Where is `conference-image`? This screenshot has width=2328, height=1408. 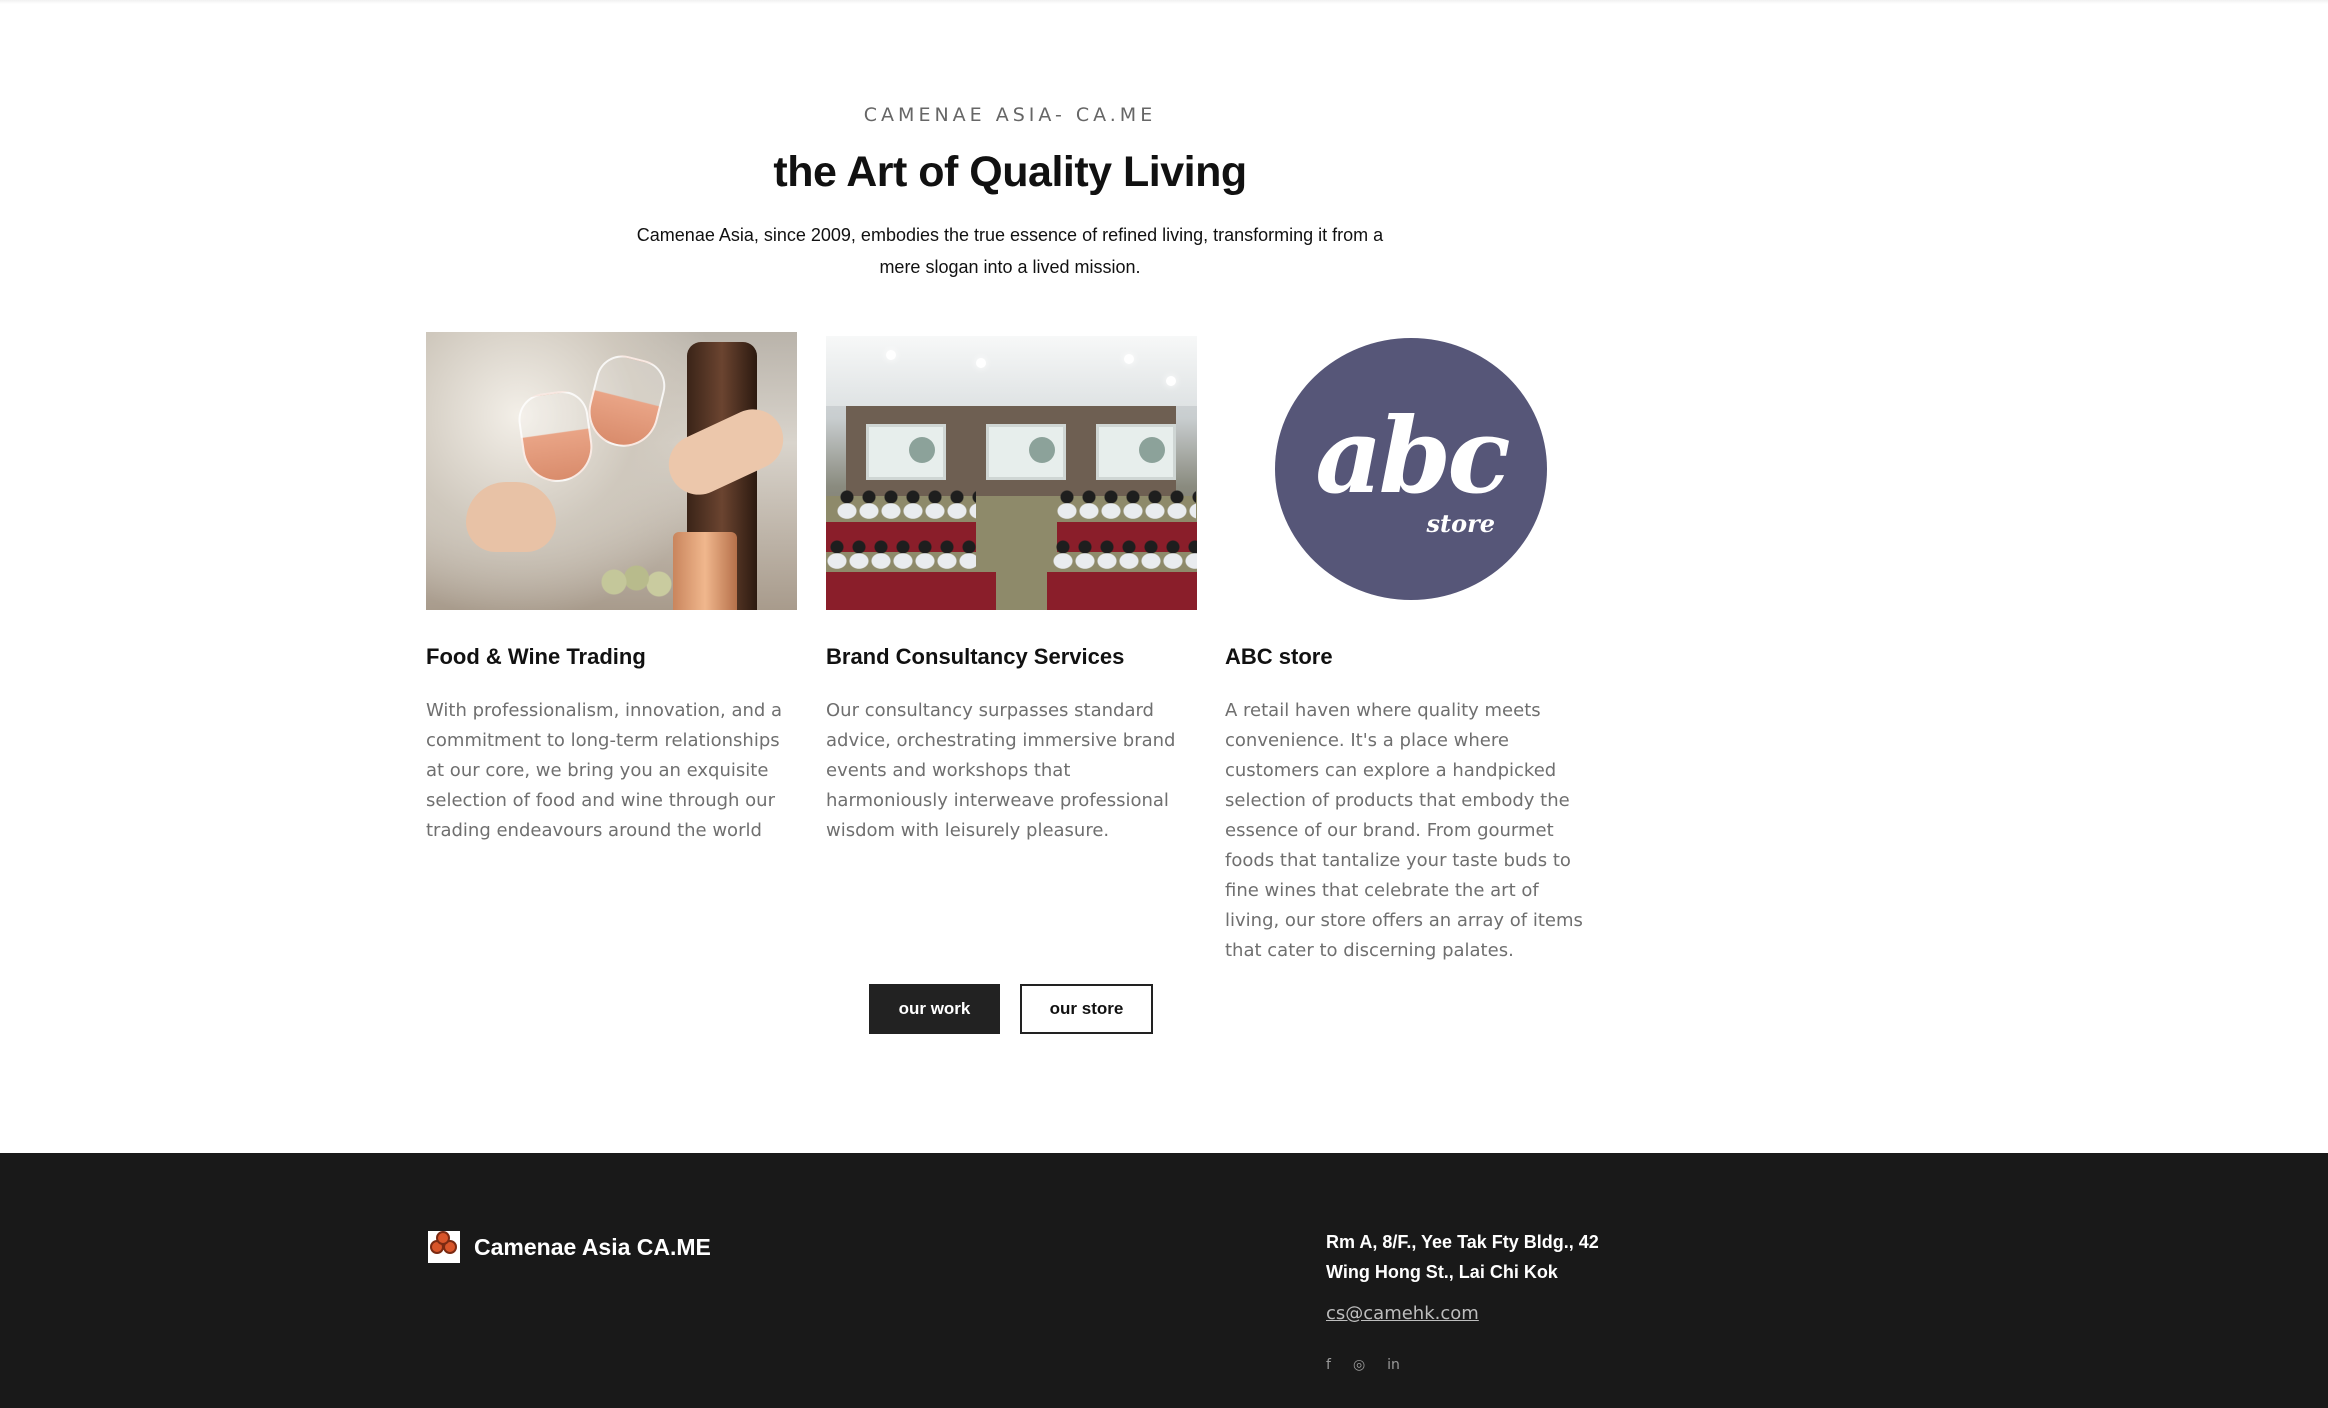
conference-image is located at coordinates (1011, 473).